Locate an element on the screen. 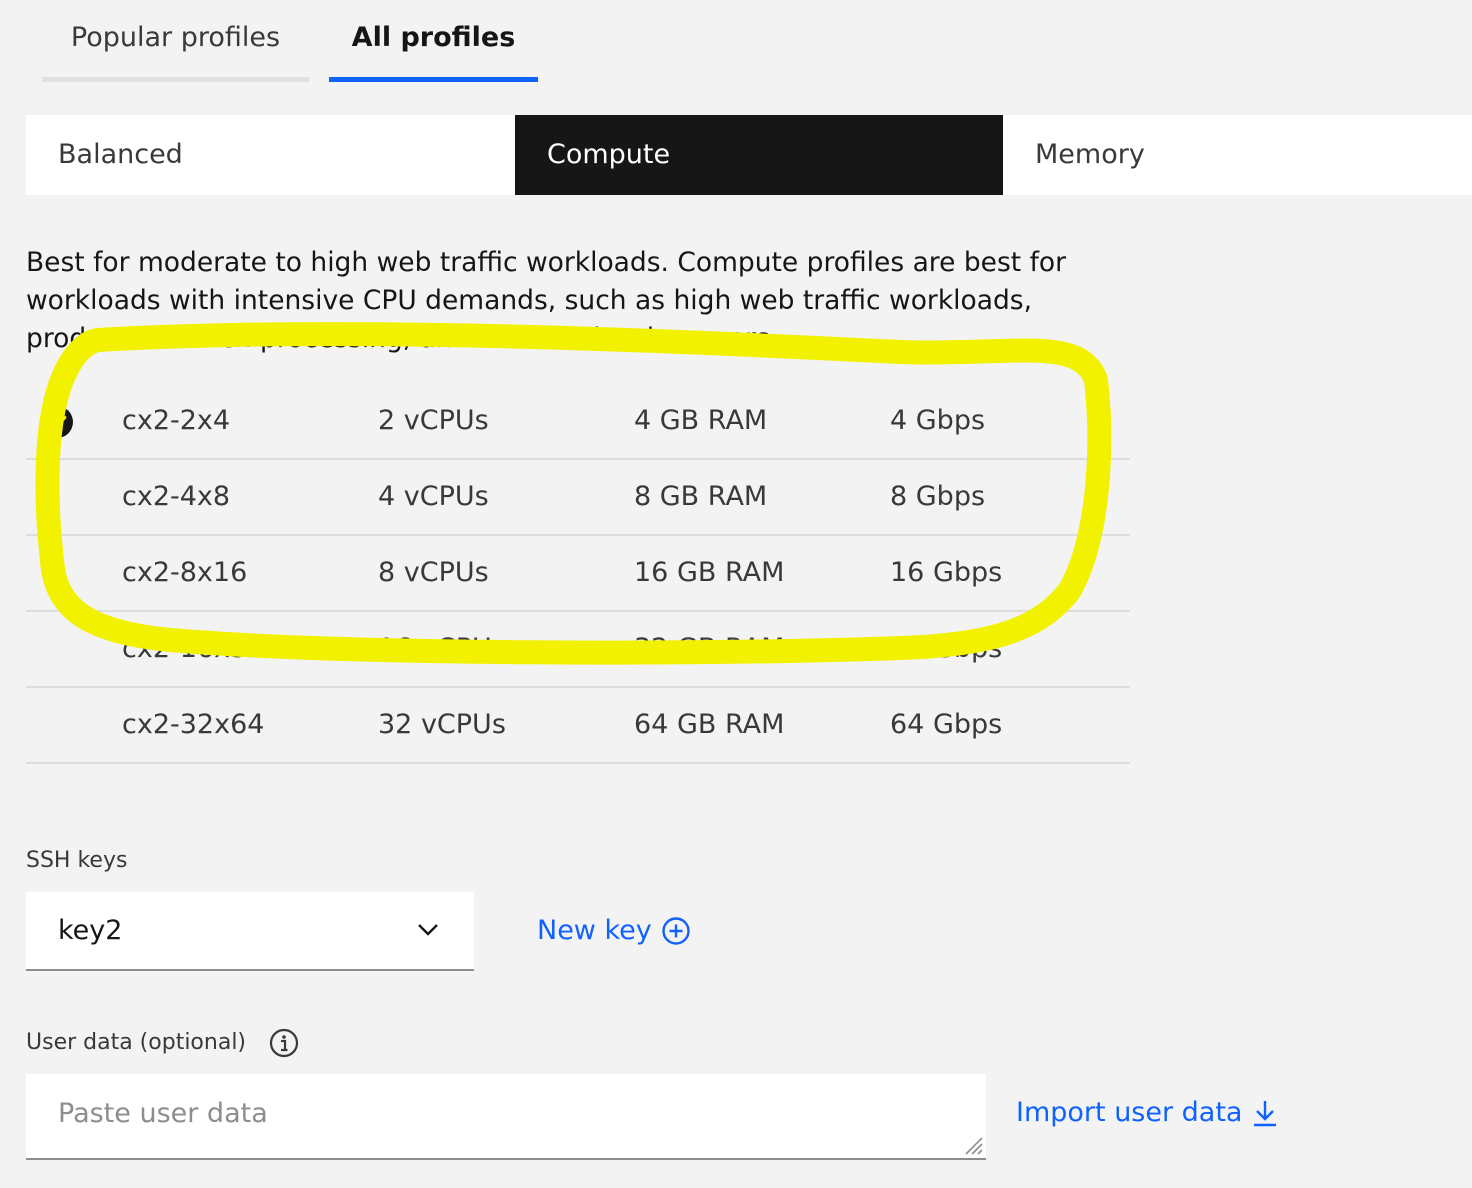 This screenshot has height=1188, width=1472. profile-ram: 4 GB RAM is located at coordinates (701, 420).